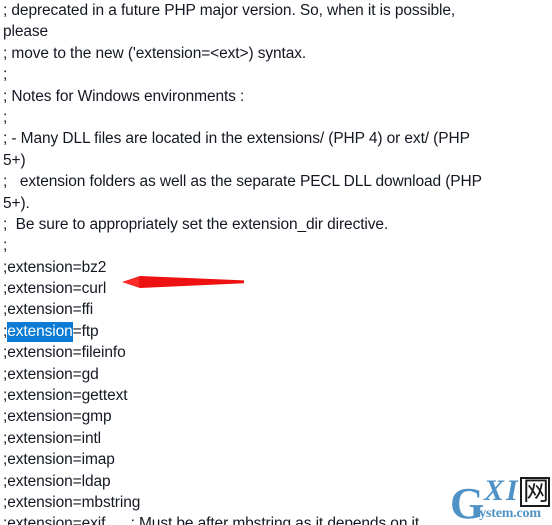 The width and height of the screenshot is (552, 525). I want to click on code-line: 5+)., so click(276, 203).